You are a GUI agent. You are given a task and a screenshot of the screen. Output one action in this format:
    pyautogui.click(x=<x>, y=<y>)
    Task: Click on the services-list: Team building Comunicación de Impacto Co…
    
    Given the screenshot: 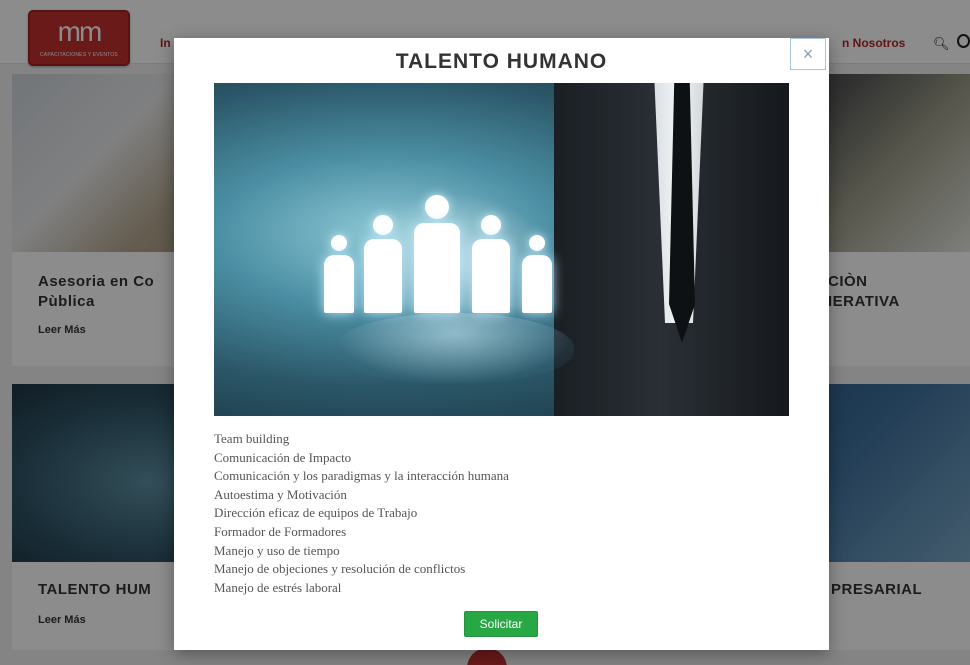 What is the action you would take?
    pyautogui.click(x=494, y=513)
    